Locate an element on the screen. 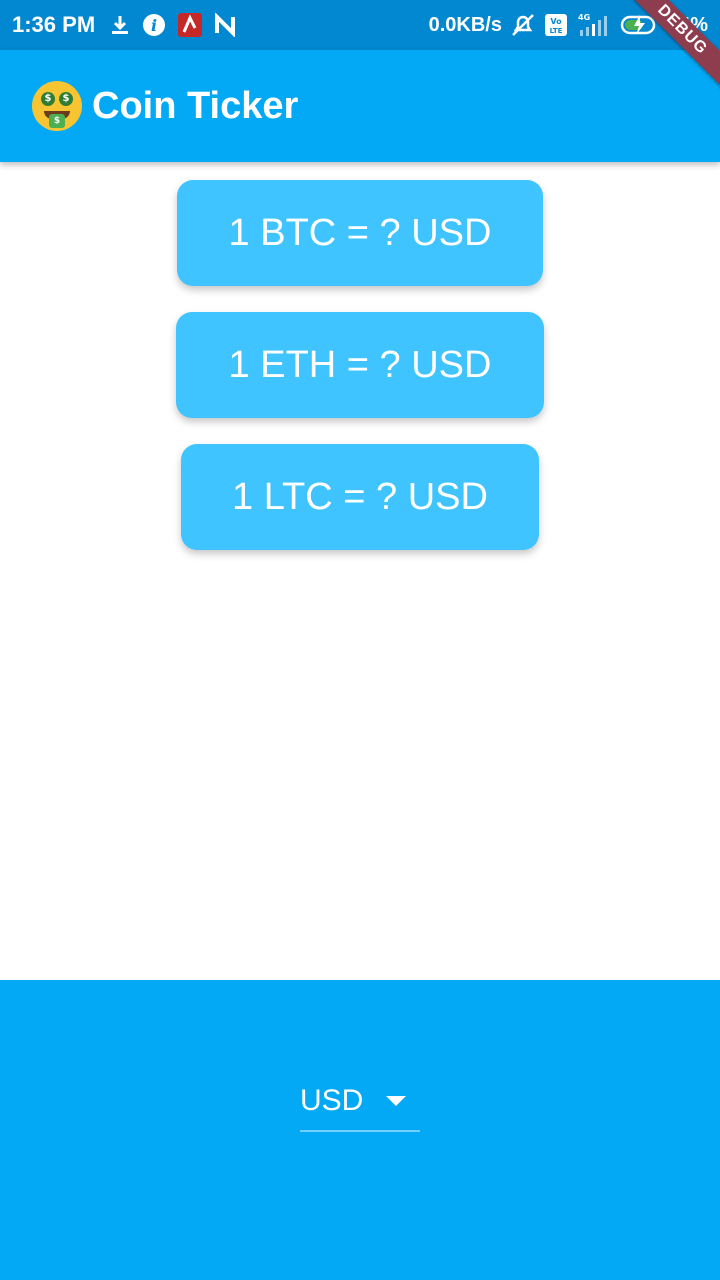  dropdown-arrow-icon is located at coordinates (396, 1101).